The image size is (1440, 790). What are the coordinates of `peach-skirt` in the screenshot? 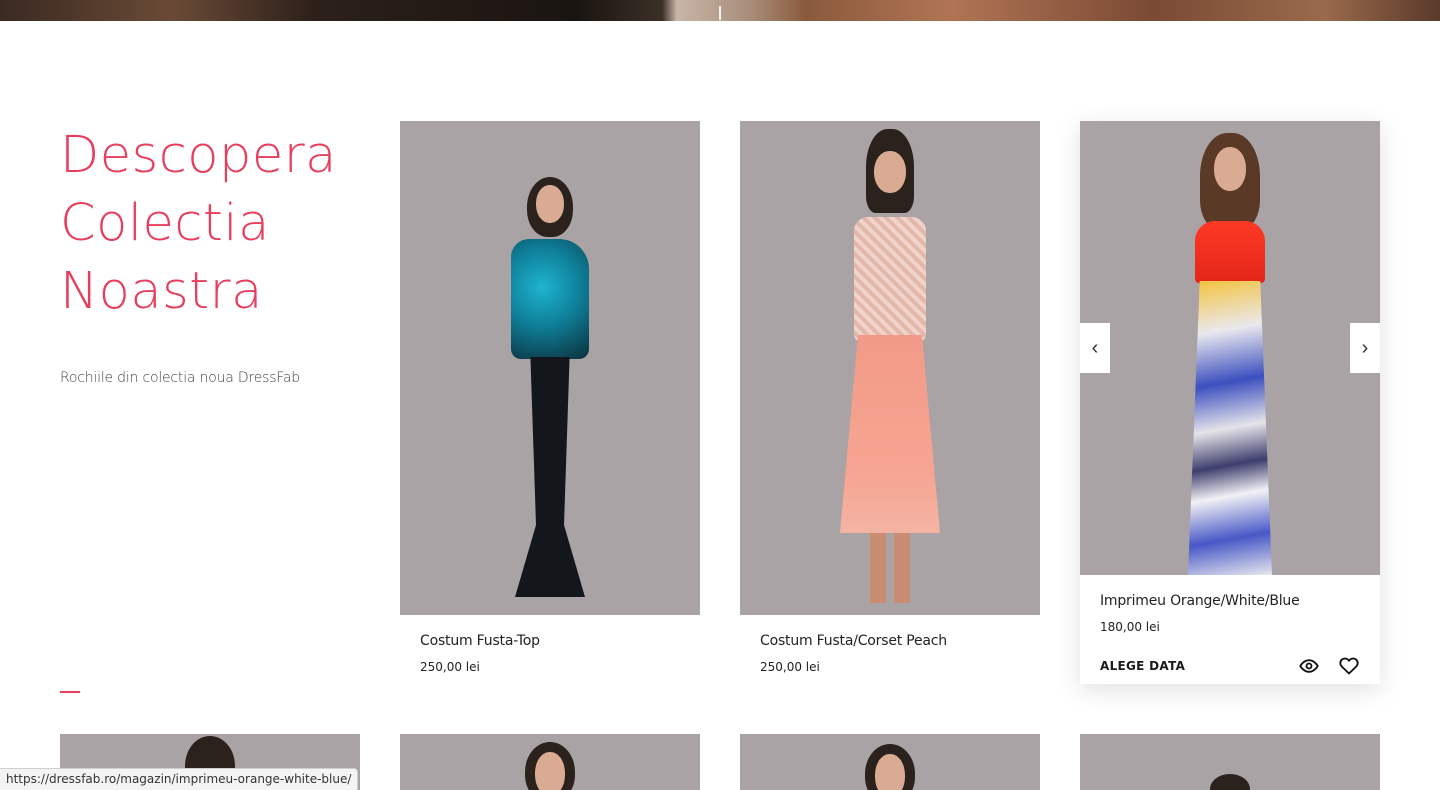 It's located at (890, 434).